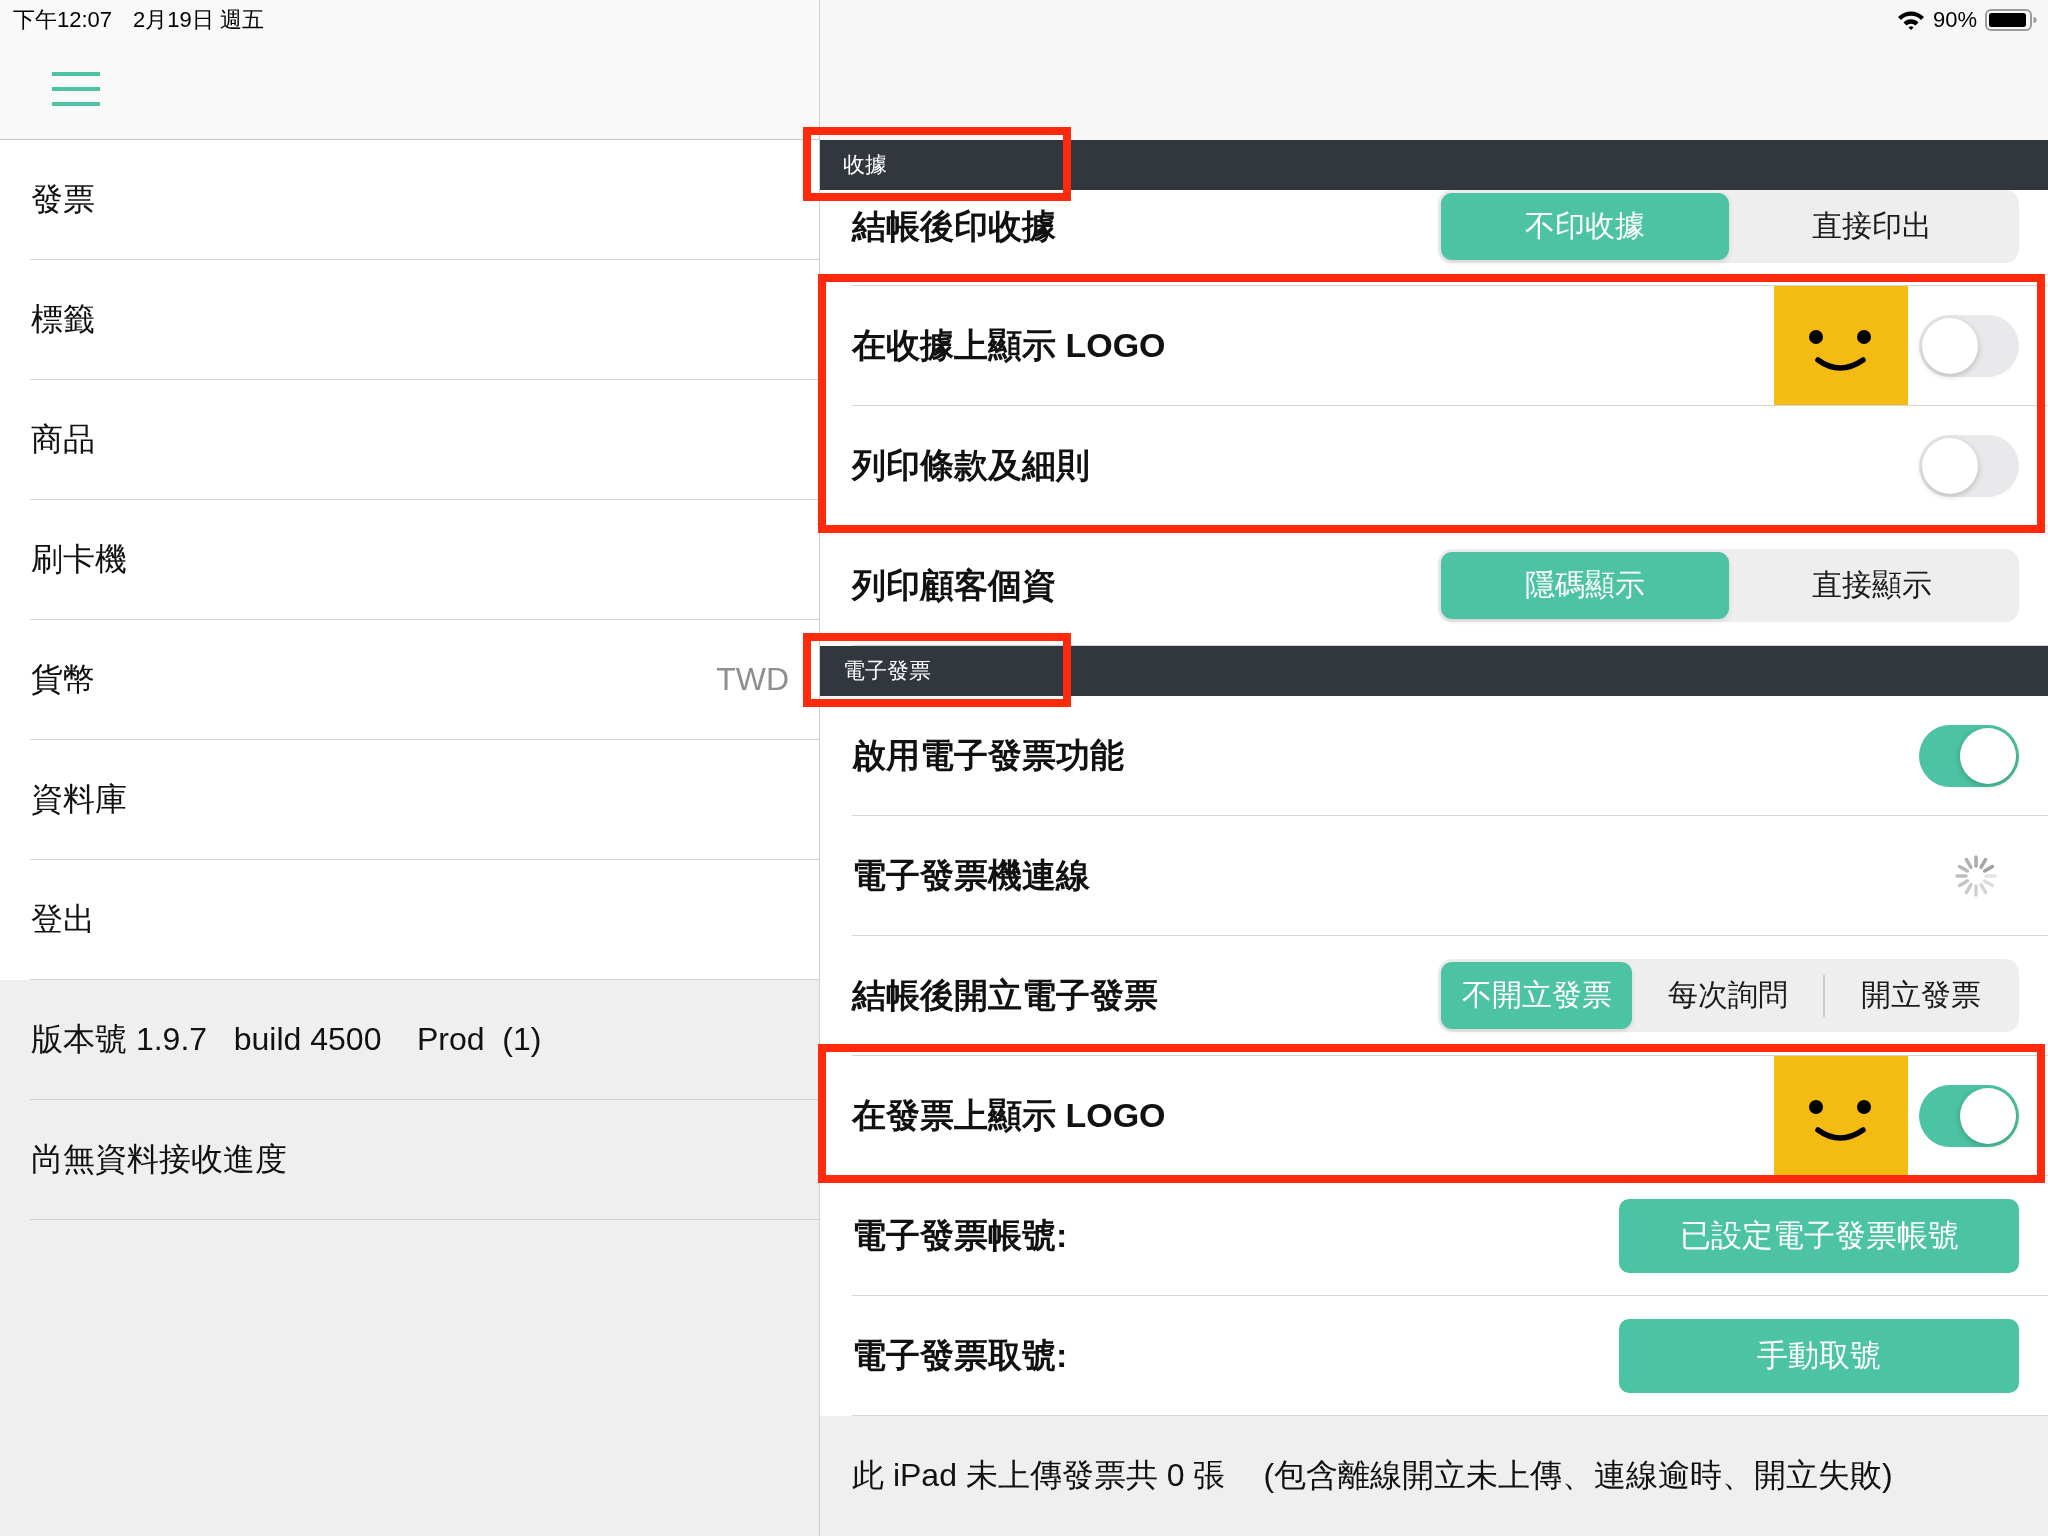 This screenshot has height=1536, width=2048. What do you see at coordinates (159, 1159) in the screenshot?
I see `info-text: 尚無資料接收進度` at bounding box center [159, 1159].